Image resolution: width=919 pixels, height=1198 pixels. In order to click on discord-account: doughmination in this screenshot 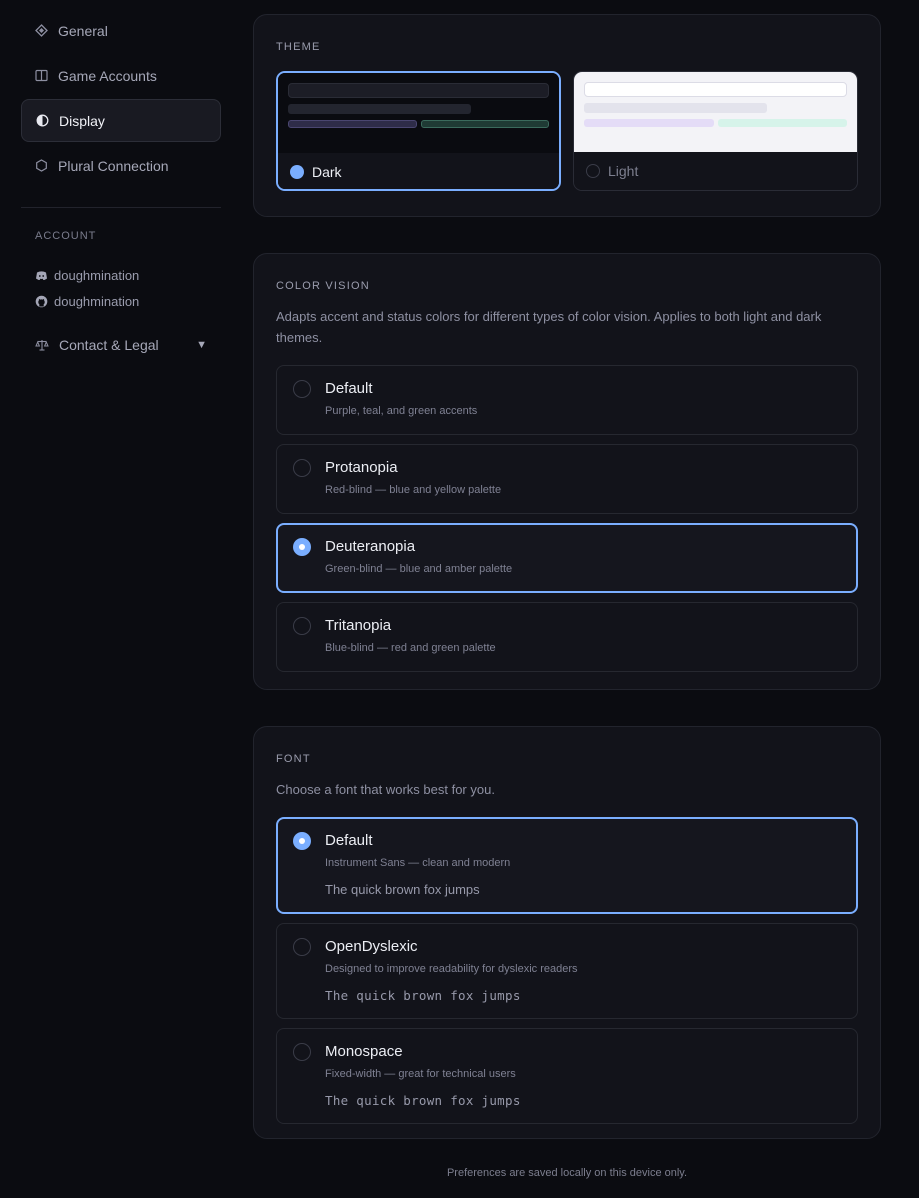, I will do `click(121, 275)`.